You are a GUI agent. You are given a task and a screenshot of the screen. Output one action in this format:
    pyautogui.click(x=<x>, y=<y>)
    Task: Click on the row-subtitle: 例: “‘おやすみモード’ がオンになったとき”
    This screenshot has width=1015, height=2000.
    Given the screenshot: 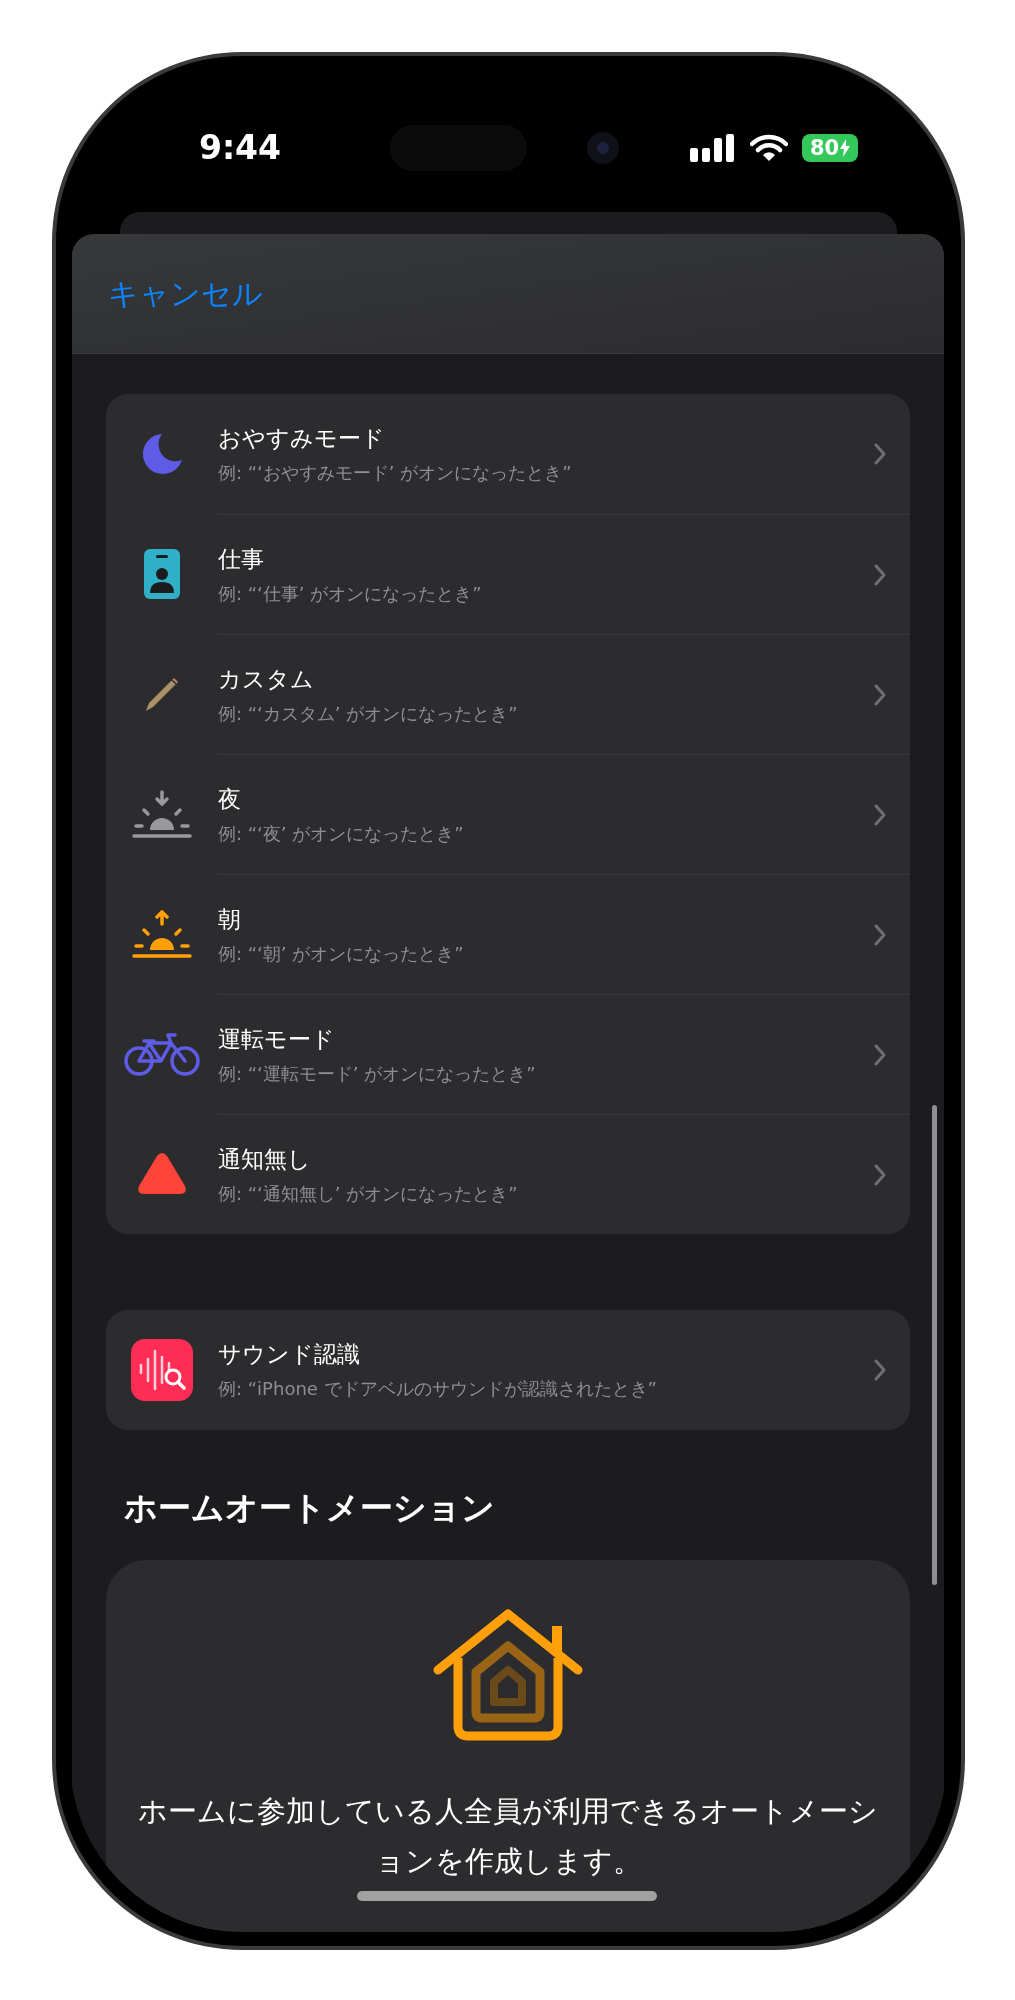 What is the action you would take?
    pyautogui.click(x=395, y=473)
    